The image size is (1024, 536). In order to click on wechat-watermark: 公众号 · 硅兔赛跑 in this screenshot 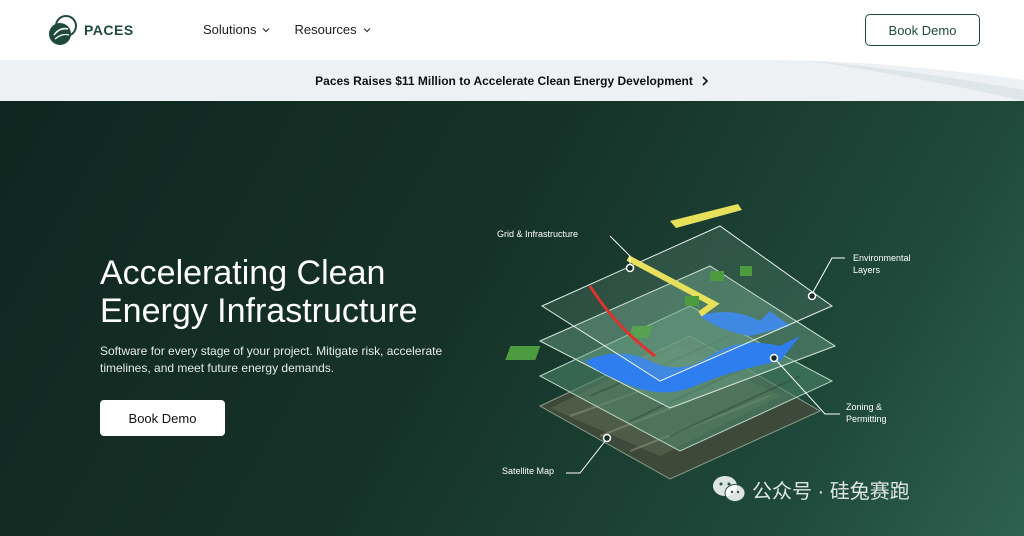, I will do `click(811, 489)`.